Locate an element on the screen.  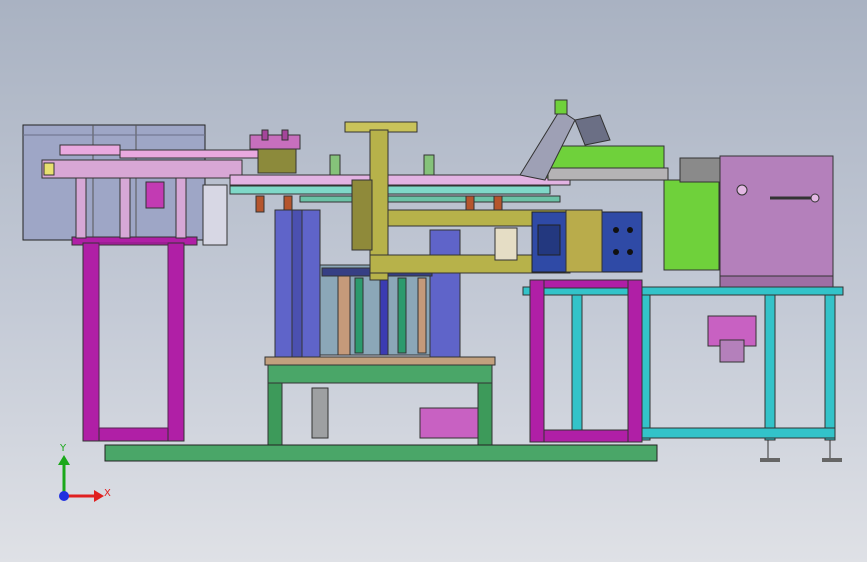
y-axis-arrowhead-icon is located at coordinates (64, 460).